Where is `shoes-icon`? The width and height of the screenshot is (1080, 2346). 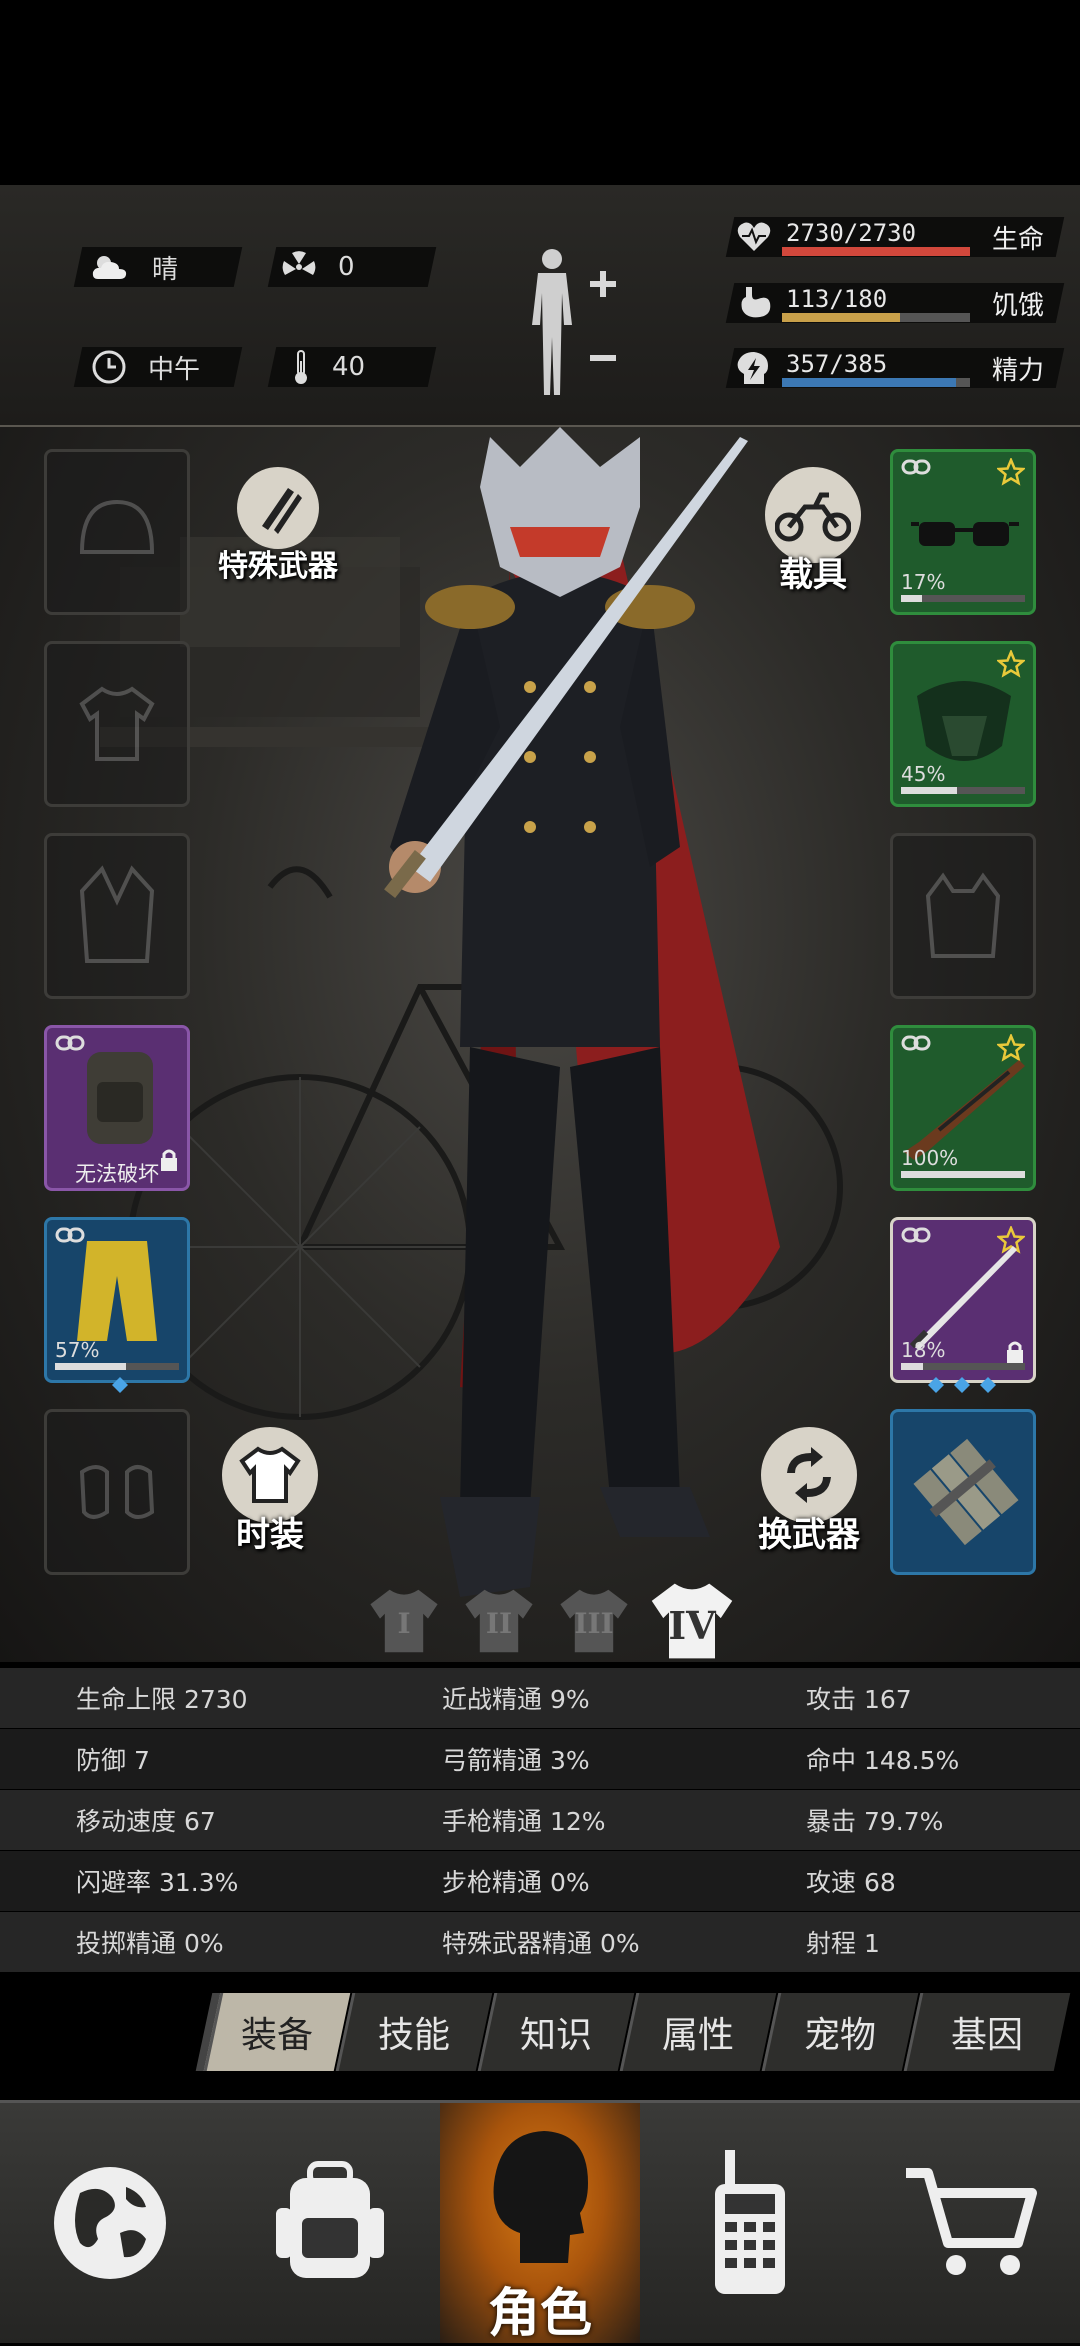
shoes-icon is located at coordinates (117, 1492).